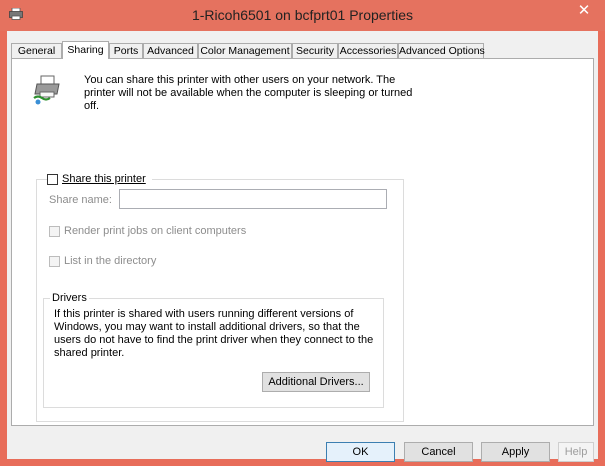  I want to click on list-directory-label: List in the directory, so click(110, 261).